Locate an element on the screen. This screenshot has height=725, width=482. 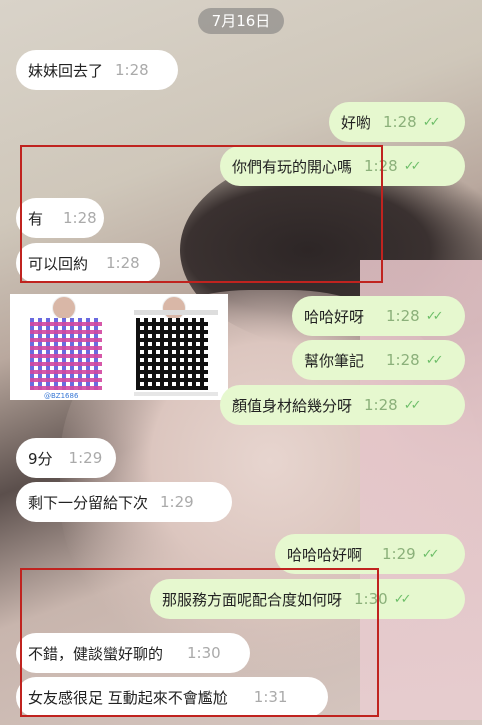
message-text: 幫你筆記 is located at coordinates (334, 360).